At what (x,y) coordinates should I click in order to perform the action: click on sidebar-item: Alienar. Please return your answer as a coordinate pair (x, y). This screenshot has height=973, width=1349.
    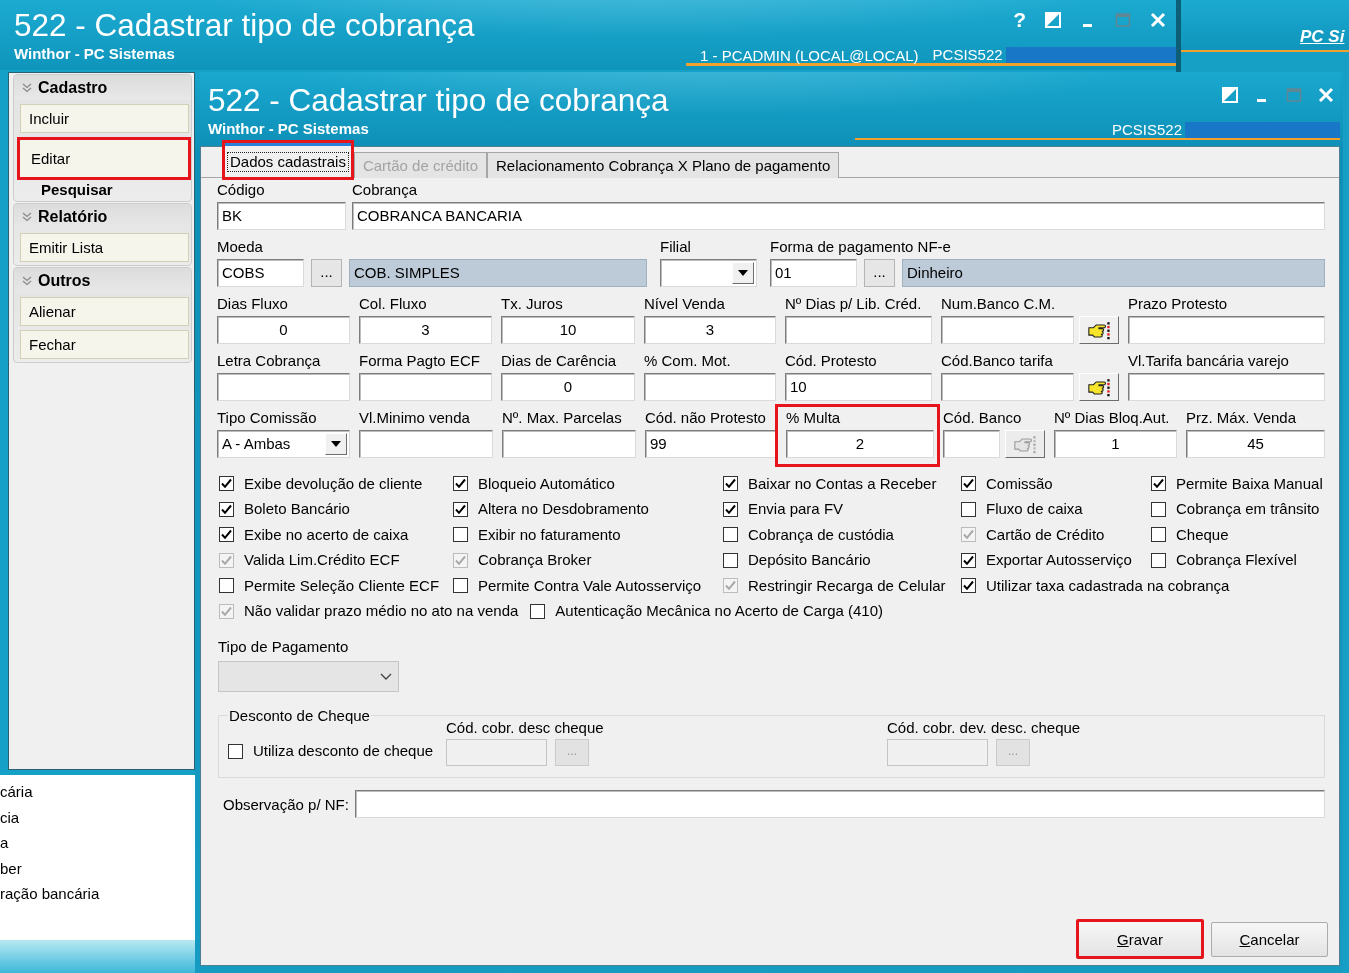
    Looking at the image, I should click on (104, 311).